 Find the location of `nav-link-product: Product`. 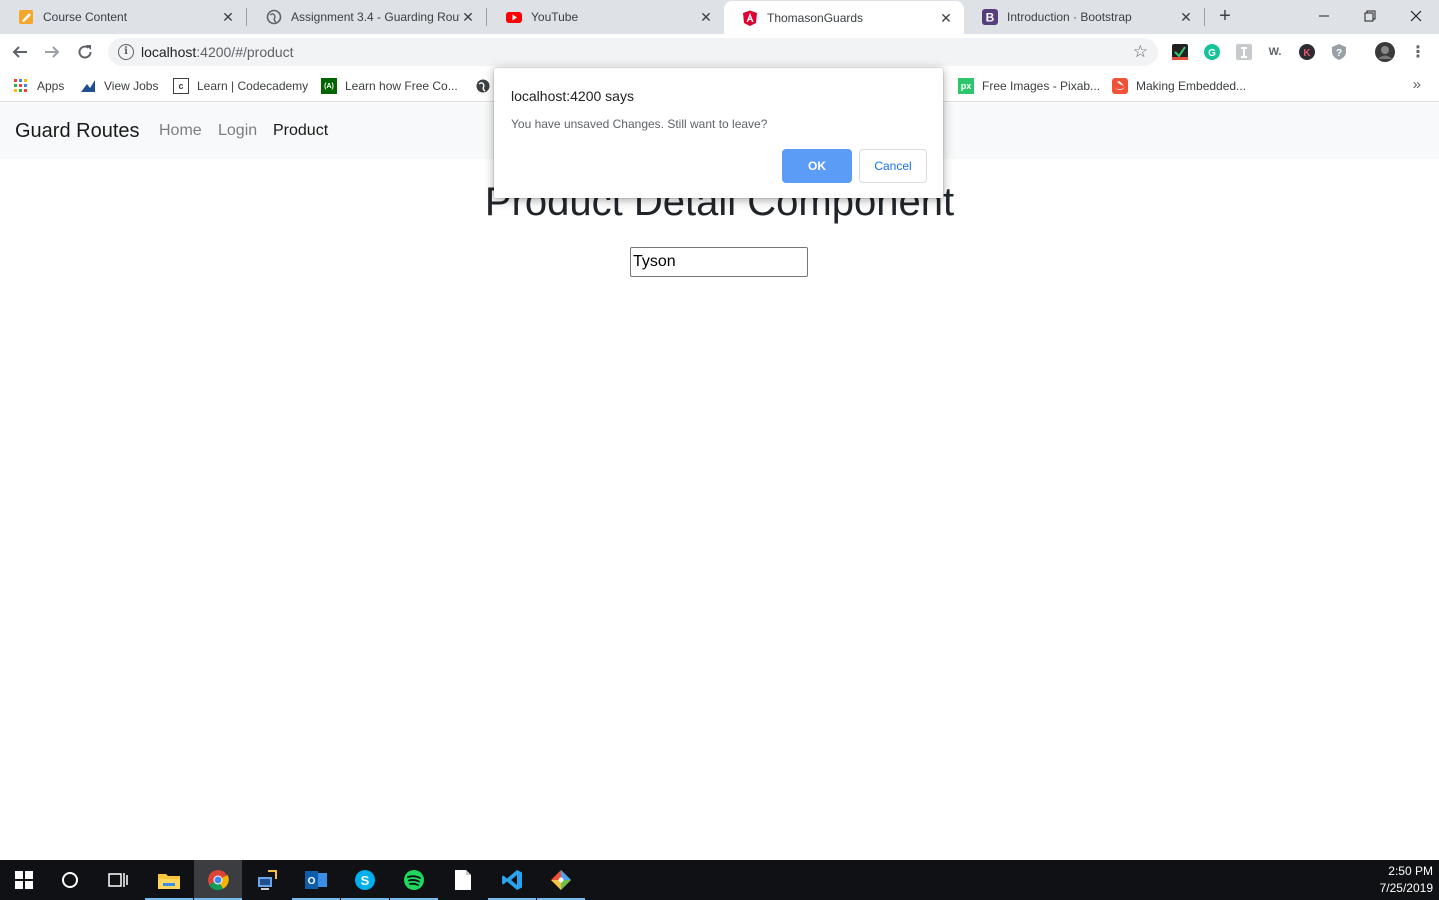

nav-link-product: Product is located at coordinates (300, 131).